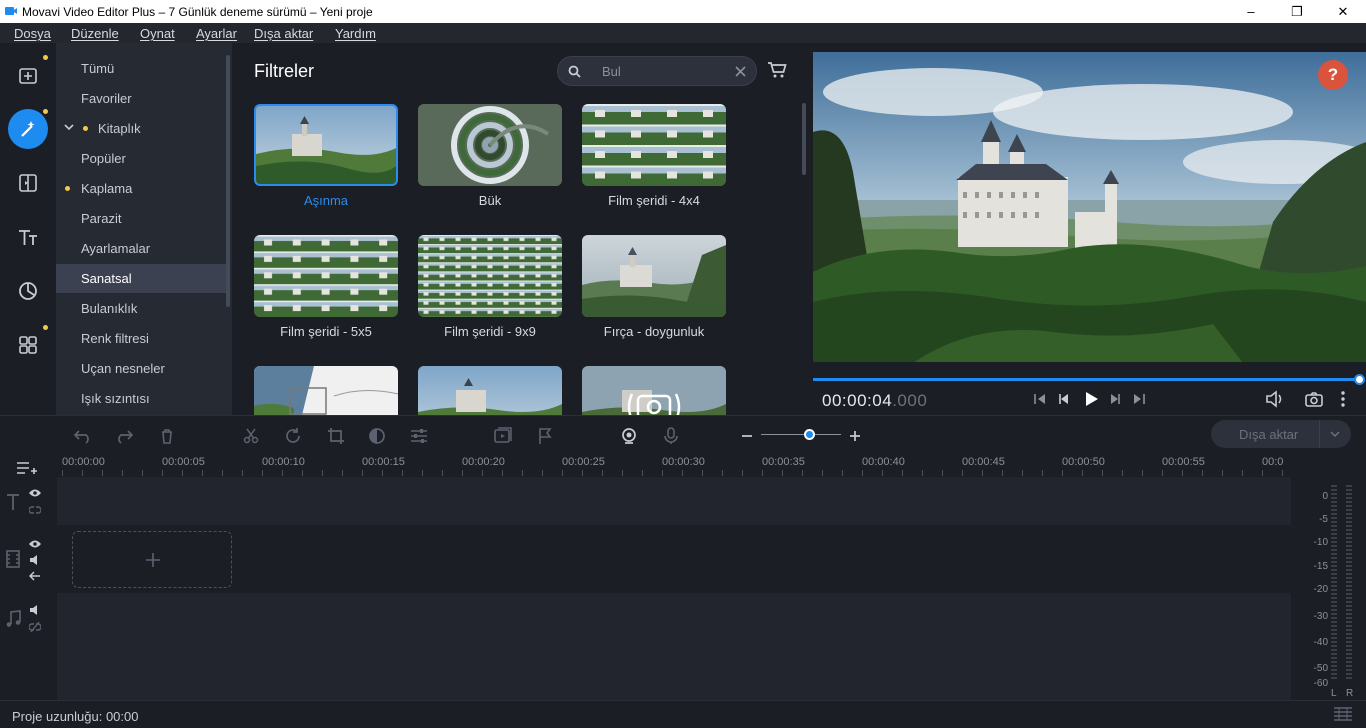 The image size is (1366, 728). Describe the element at coordinates (1343, 11) in the screenshot. I see `close-button: ✕` at that location.